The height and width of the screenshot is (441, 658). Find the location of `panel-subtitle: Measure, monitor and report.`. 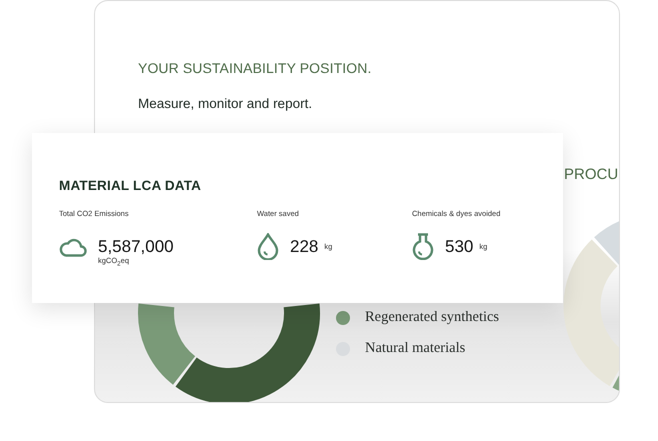

panel-subtitle: Measure, monitor and report. is located at coordinates (225, 103).